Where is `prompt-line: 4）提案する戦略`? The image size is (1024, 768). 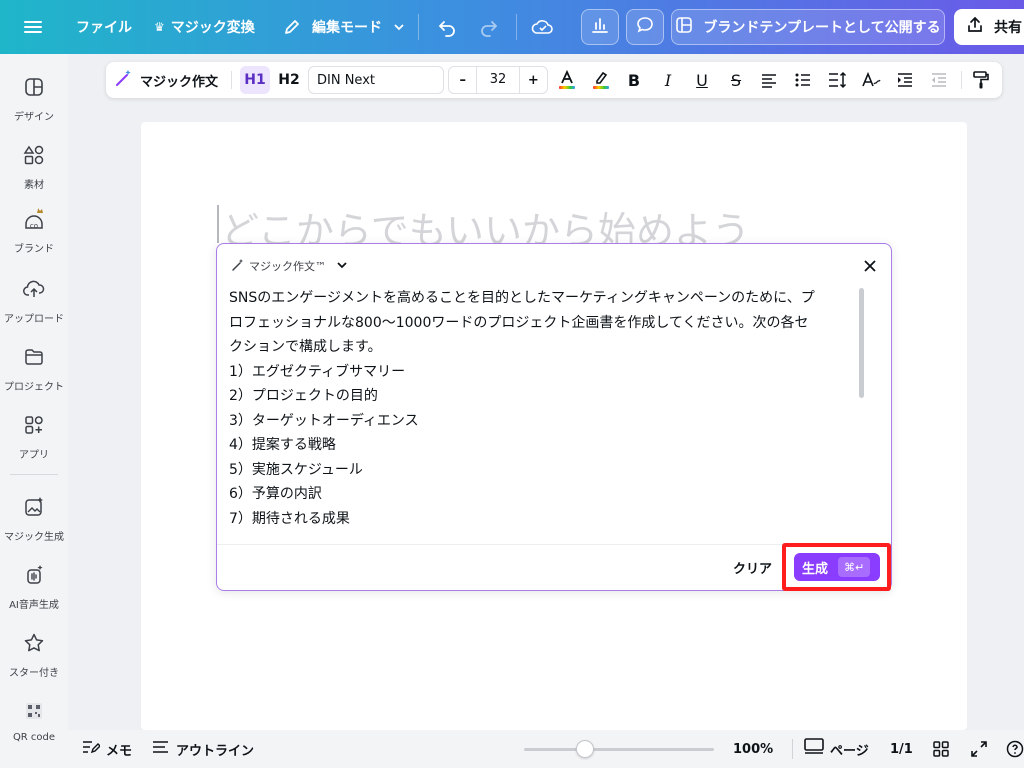
prompt-line: 4）提案する戦略 is located at coordinates (282, 445).